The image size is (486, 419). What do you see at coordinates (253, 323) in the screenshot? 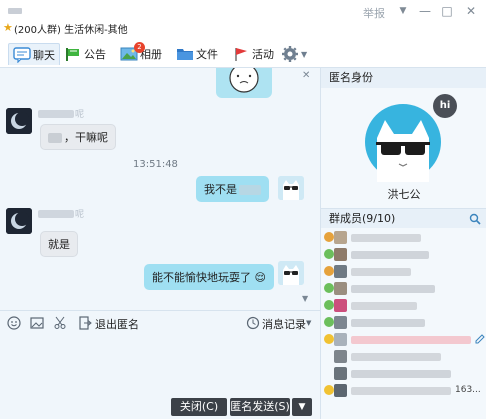
I see `history-clock-icon` at bounding box center [253, 323].